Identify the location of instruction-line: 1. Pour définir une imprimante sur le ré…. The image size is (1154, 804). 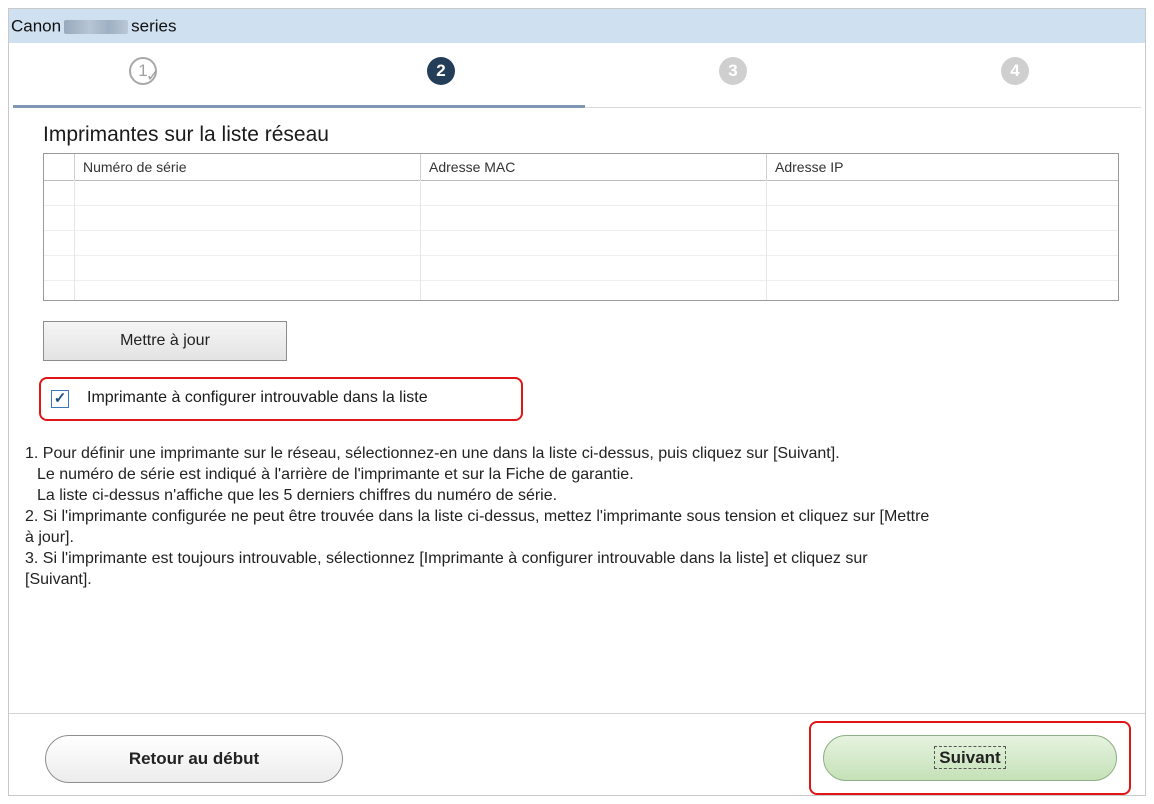
(432, 453).